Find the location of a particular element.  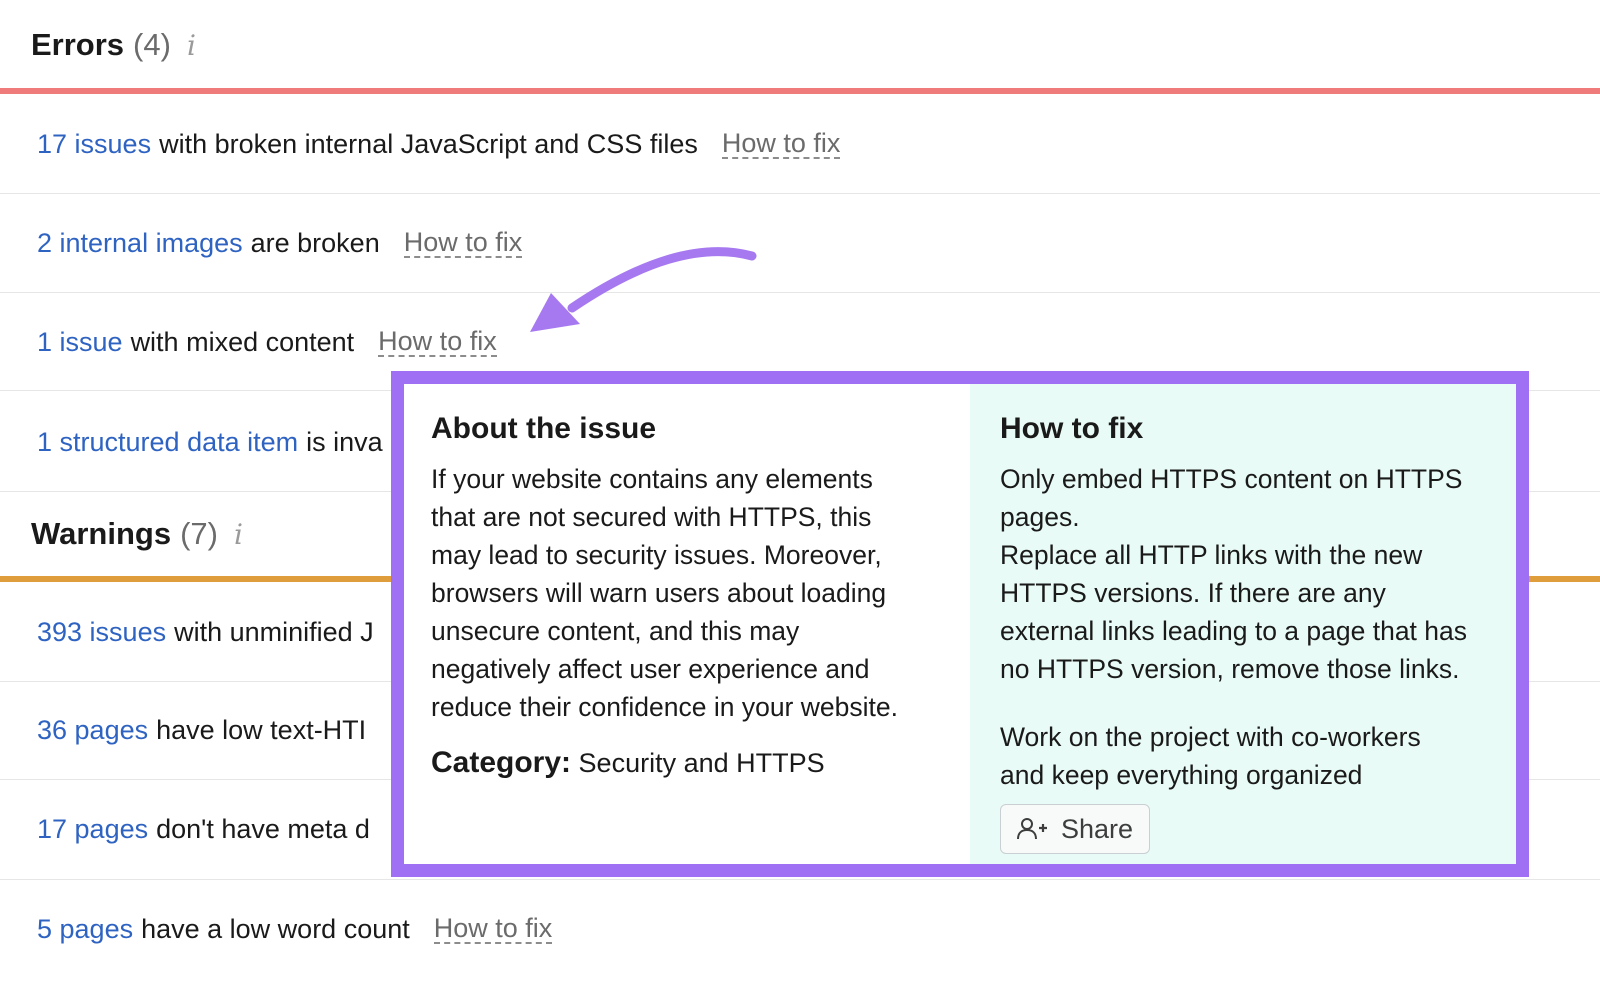

issue-count-link: 2 internal images is located at coordinates (140, 243).